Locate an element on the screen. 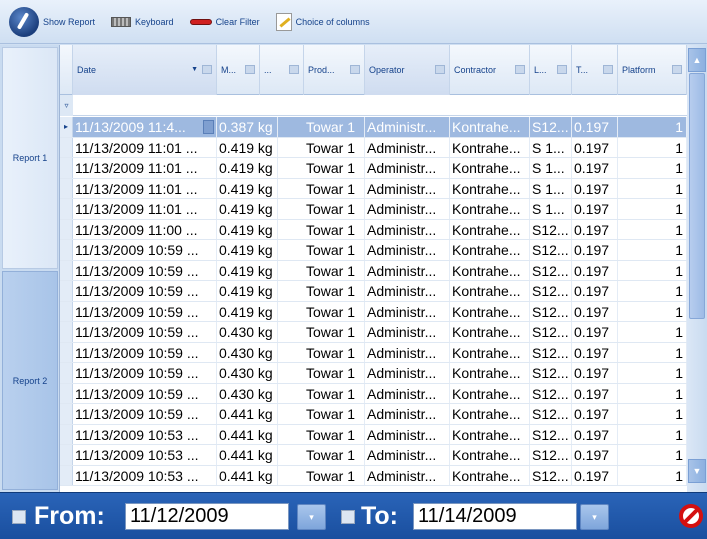 The height and width of the screenshot is (539, 707). to-date-dropdown-icon: ▾ is located at coordinates (594, 517).